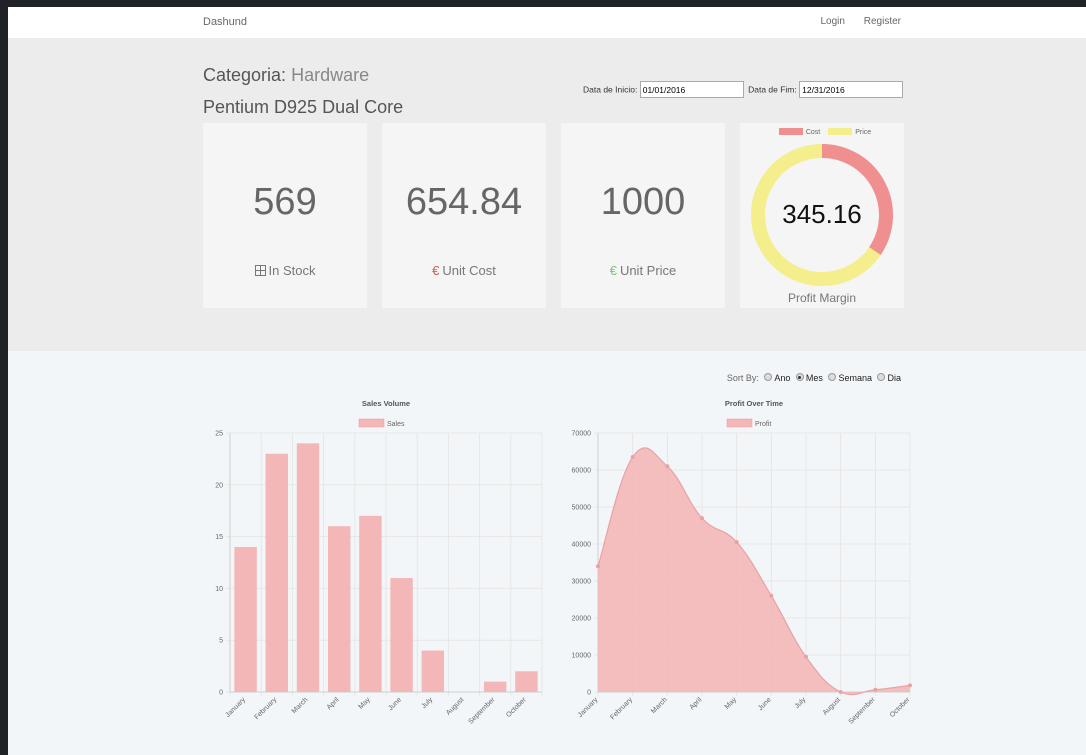 This screenshot has width=1086, height=755. I want to click on product-title: Pentium D925 Dual Core, so click(303, 107).